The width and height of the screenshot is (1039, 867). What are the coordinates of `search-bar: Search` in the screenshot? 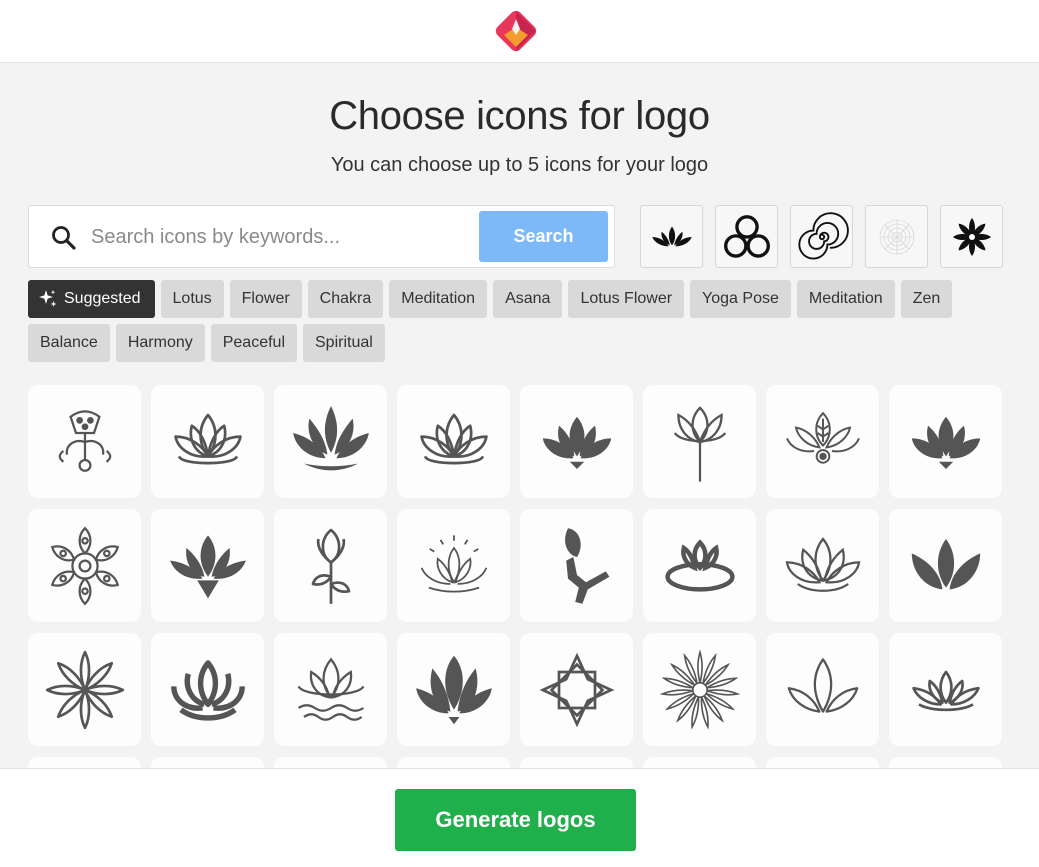 It's located at (321, 236).